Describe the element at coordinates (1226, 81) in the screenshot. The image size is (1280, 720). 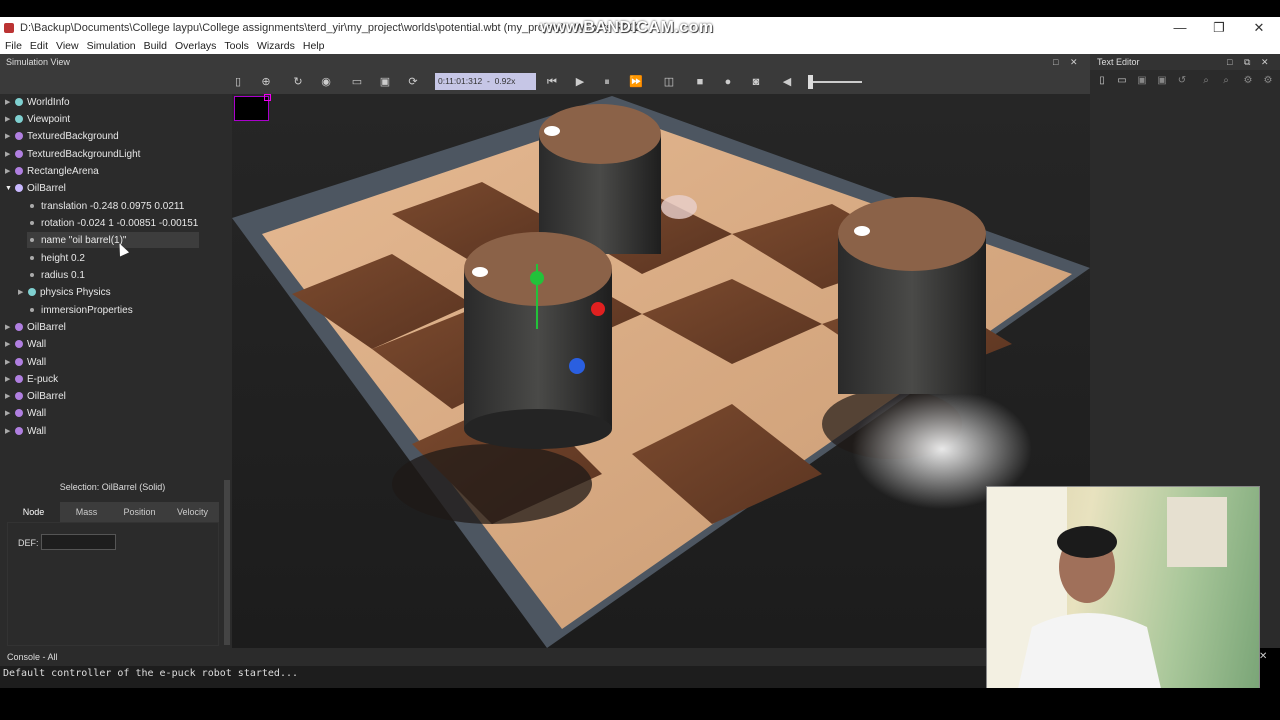
I see `replace-icon: ⌕` at that location.